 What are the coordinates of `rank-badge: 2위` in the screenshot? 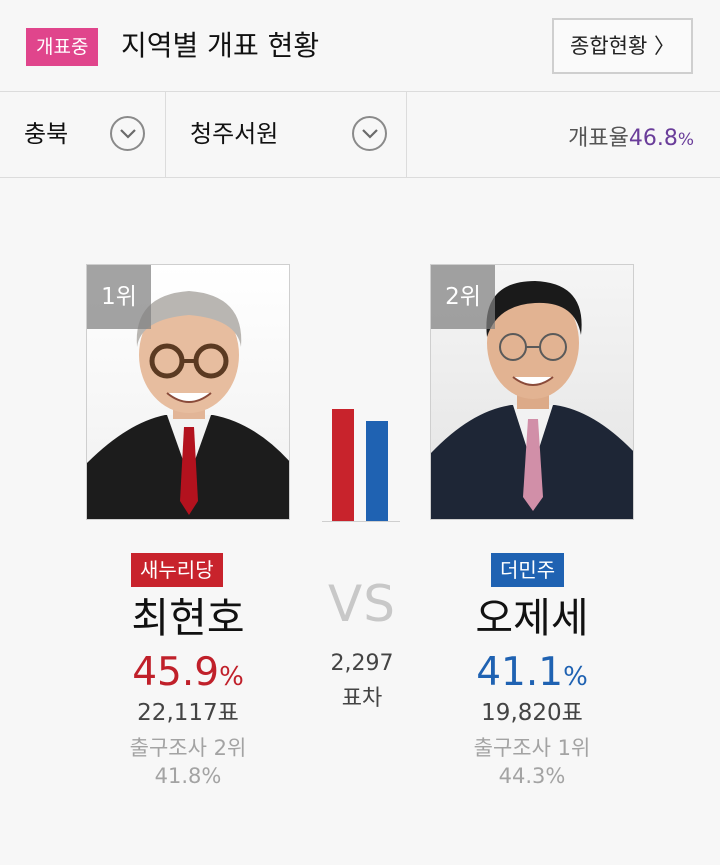 It's located at (463, 297).